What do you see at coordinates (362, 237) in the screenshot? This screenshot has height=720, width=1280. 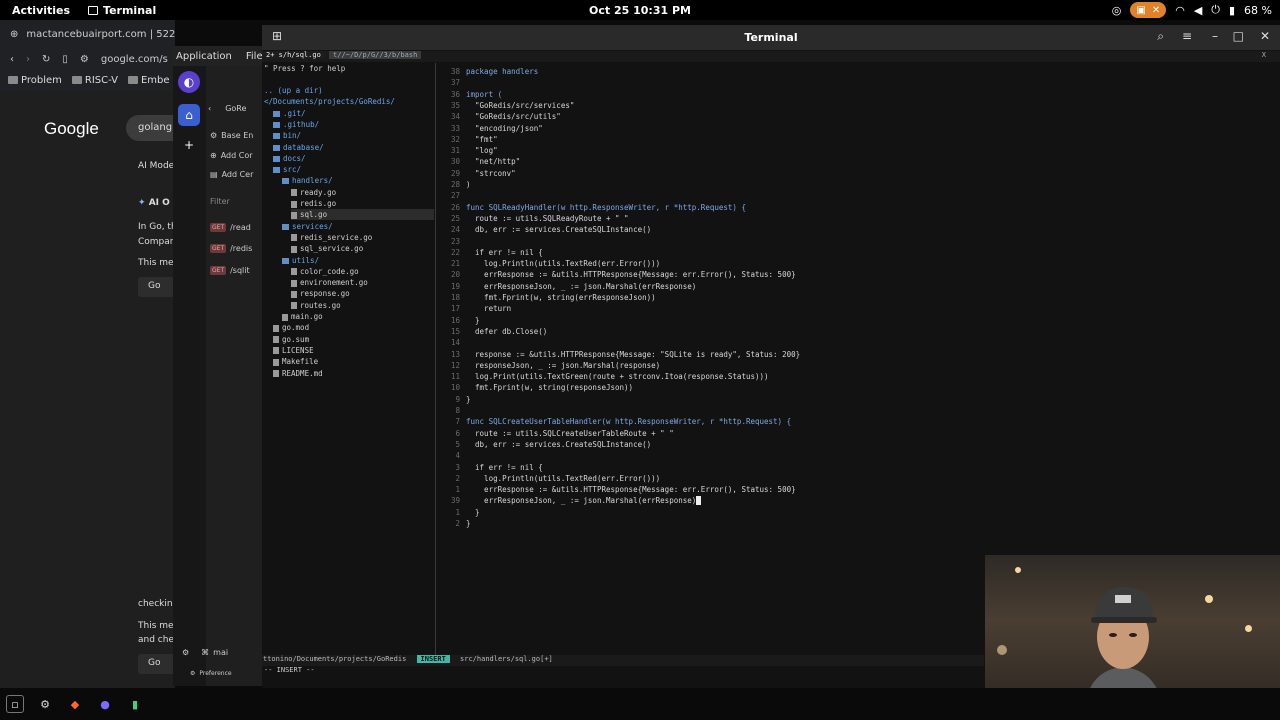 I see `tree-item: redis_service.go` at bounding box center [362, 237].